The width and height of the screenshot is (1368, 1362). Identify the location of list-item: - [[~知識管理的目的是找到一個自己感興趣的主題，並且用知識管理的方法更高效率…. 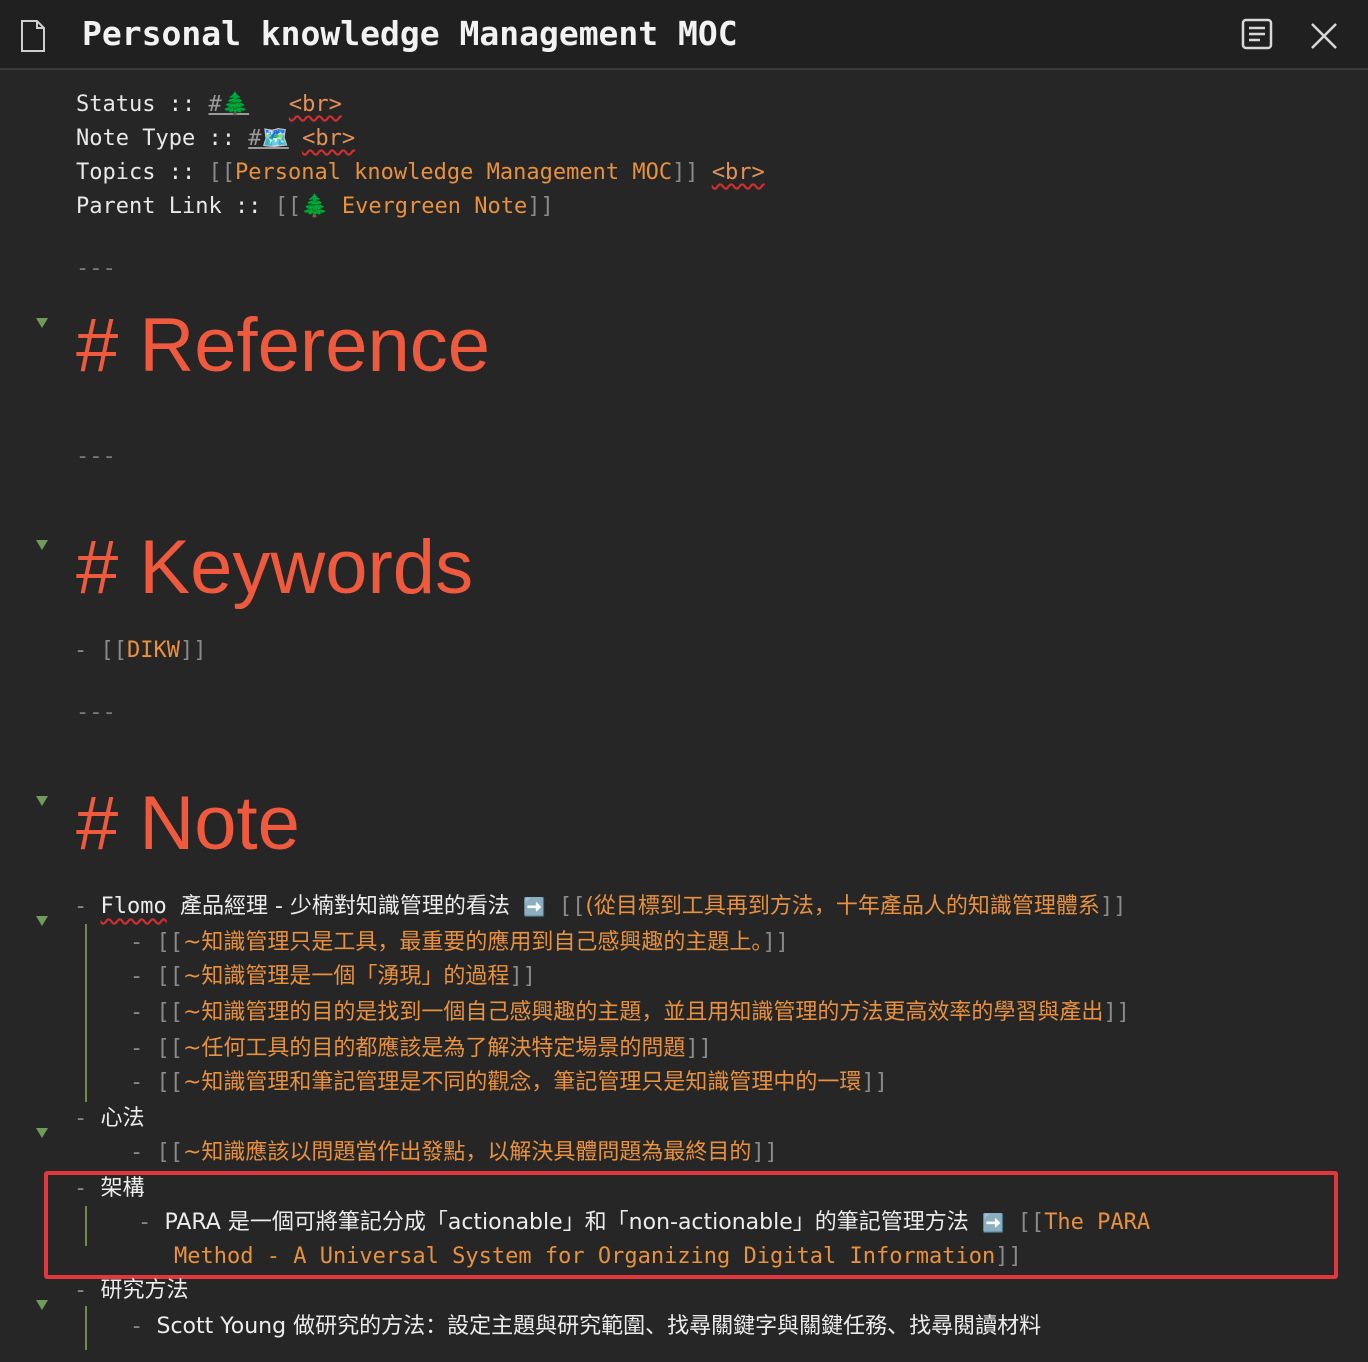
(630, 1012).